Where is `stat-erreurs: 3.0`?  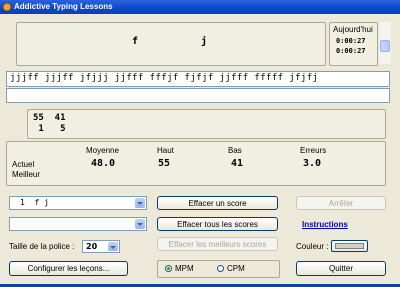 stat-erreurs: 3.0 is located at coordinates (312, 163).